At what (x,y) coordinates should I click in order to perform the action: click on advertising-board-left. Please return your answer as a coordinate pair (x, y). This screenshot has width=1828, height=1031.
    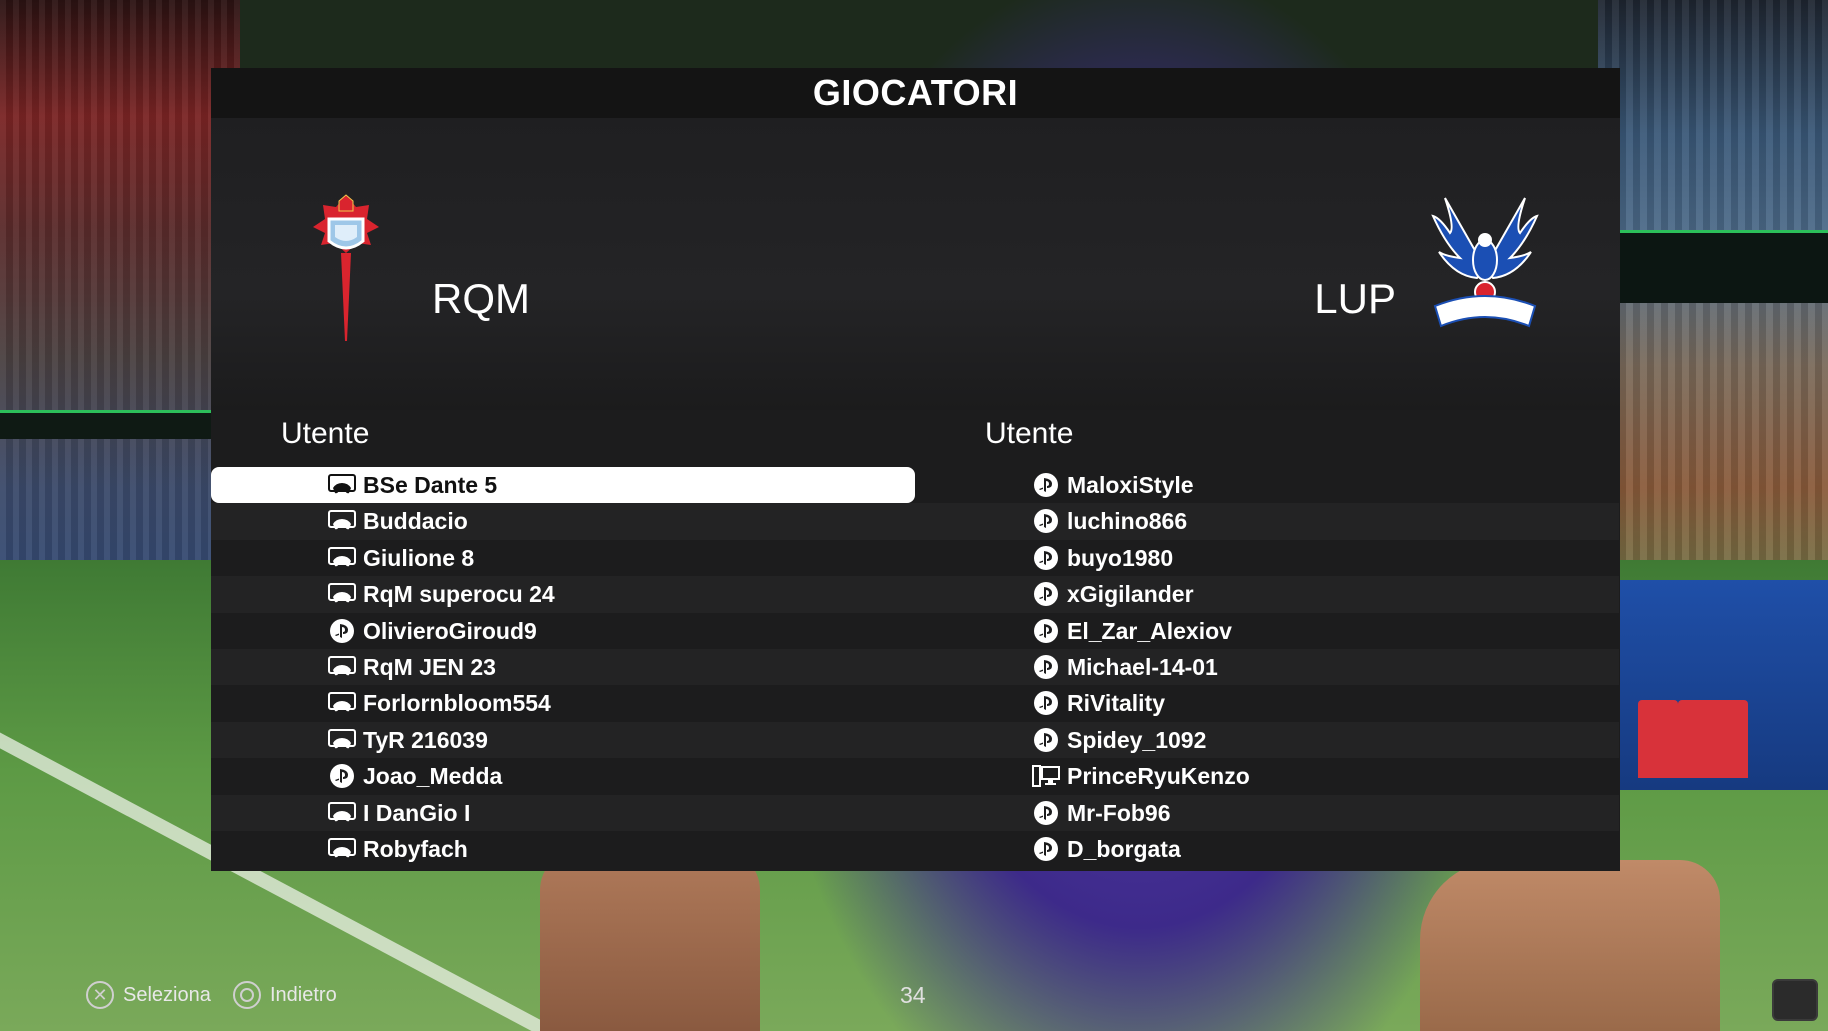
    Looking at the image, I should click on (107, 424).